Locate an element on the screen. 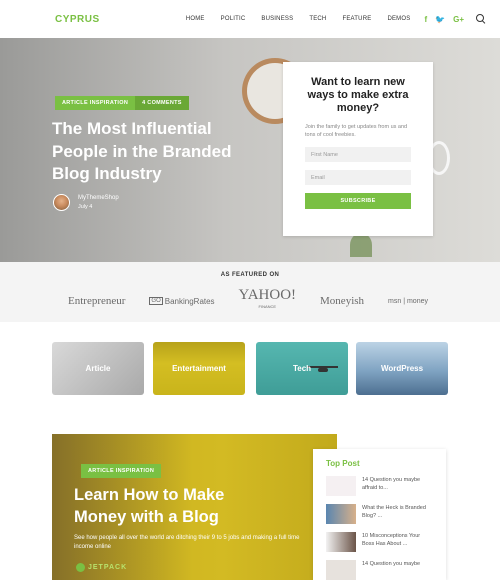  category-label: Article is located at coordinates (98, 368).